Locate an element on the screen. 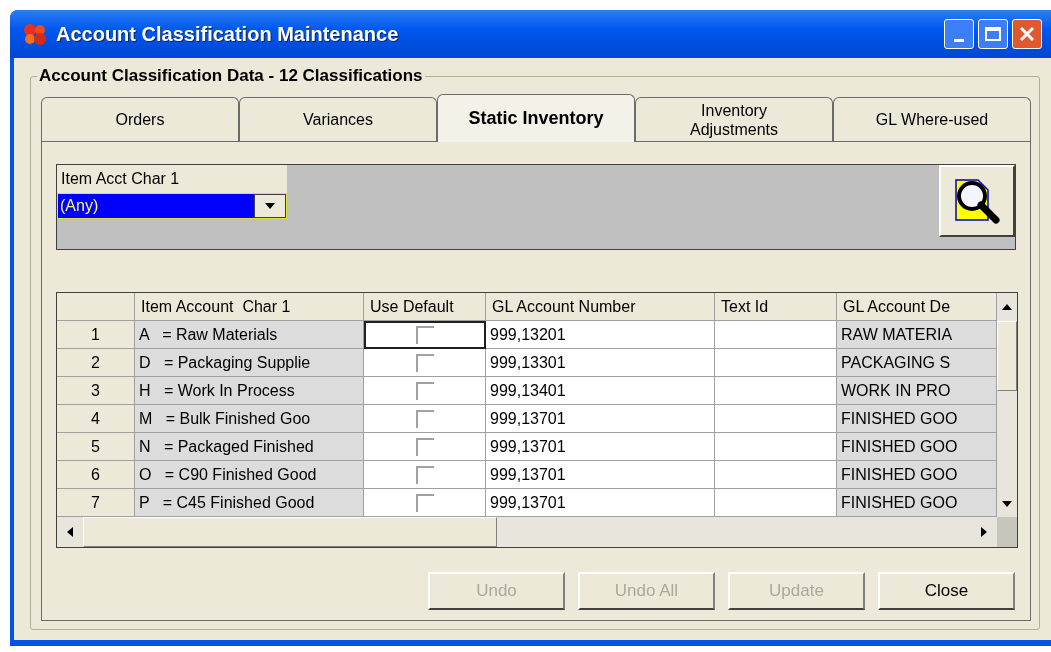 This screenshot has height=652, width=1051. table-cell: 999,13401 is located at coordinates (600, 391).